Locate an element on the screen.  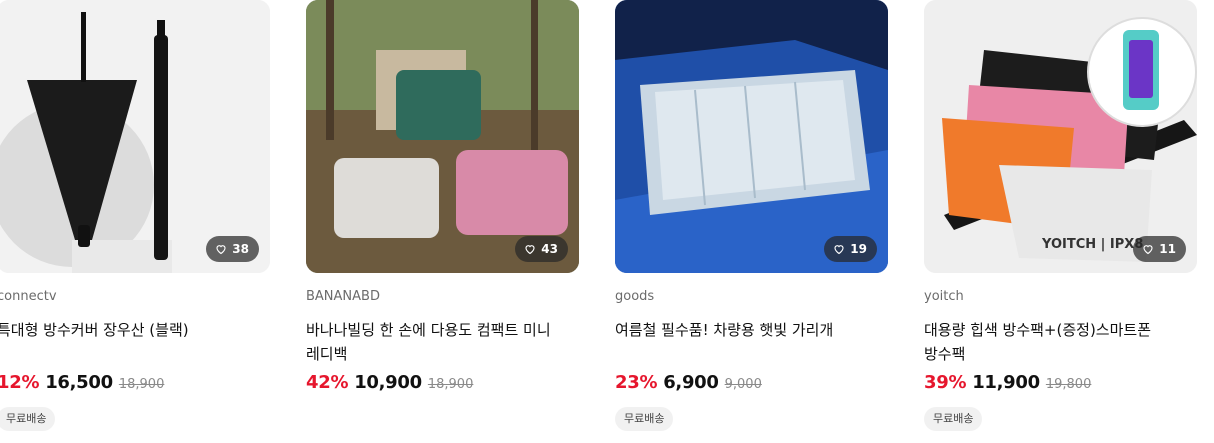
car-sunshade-image is located at coordinates (751, 136).